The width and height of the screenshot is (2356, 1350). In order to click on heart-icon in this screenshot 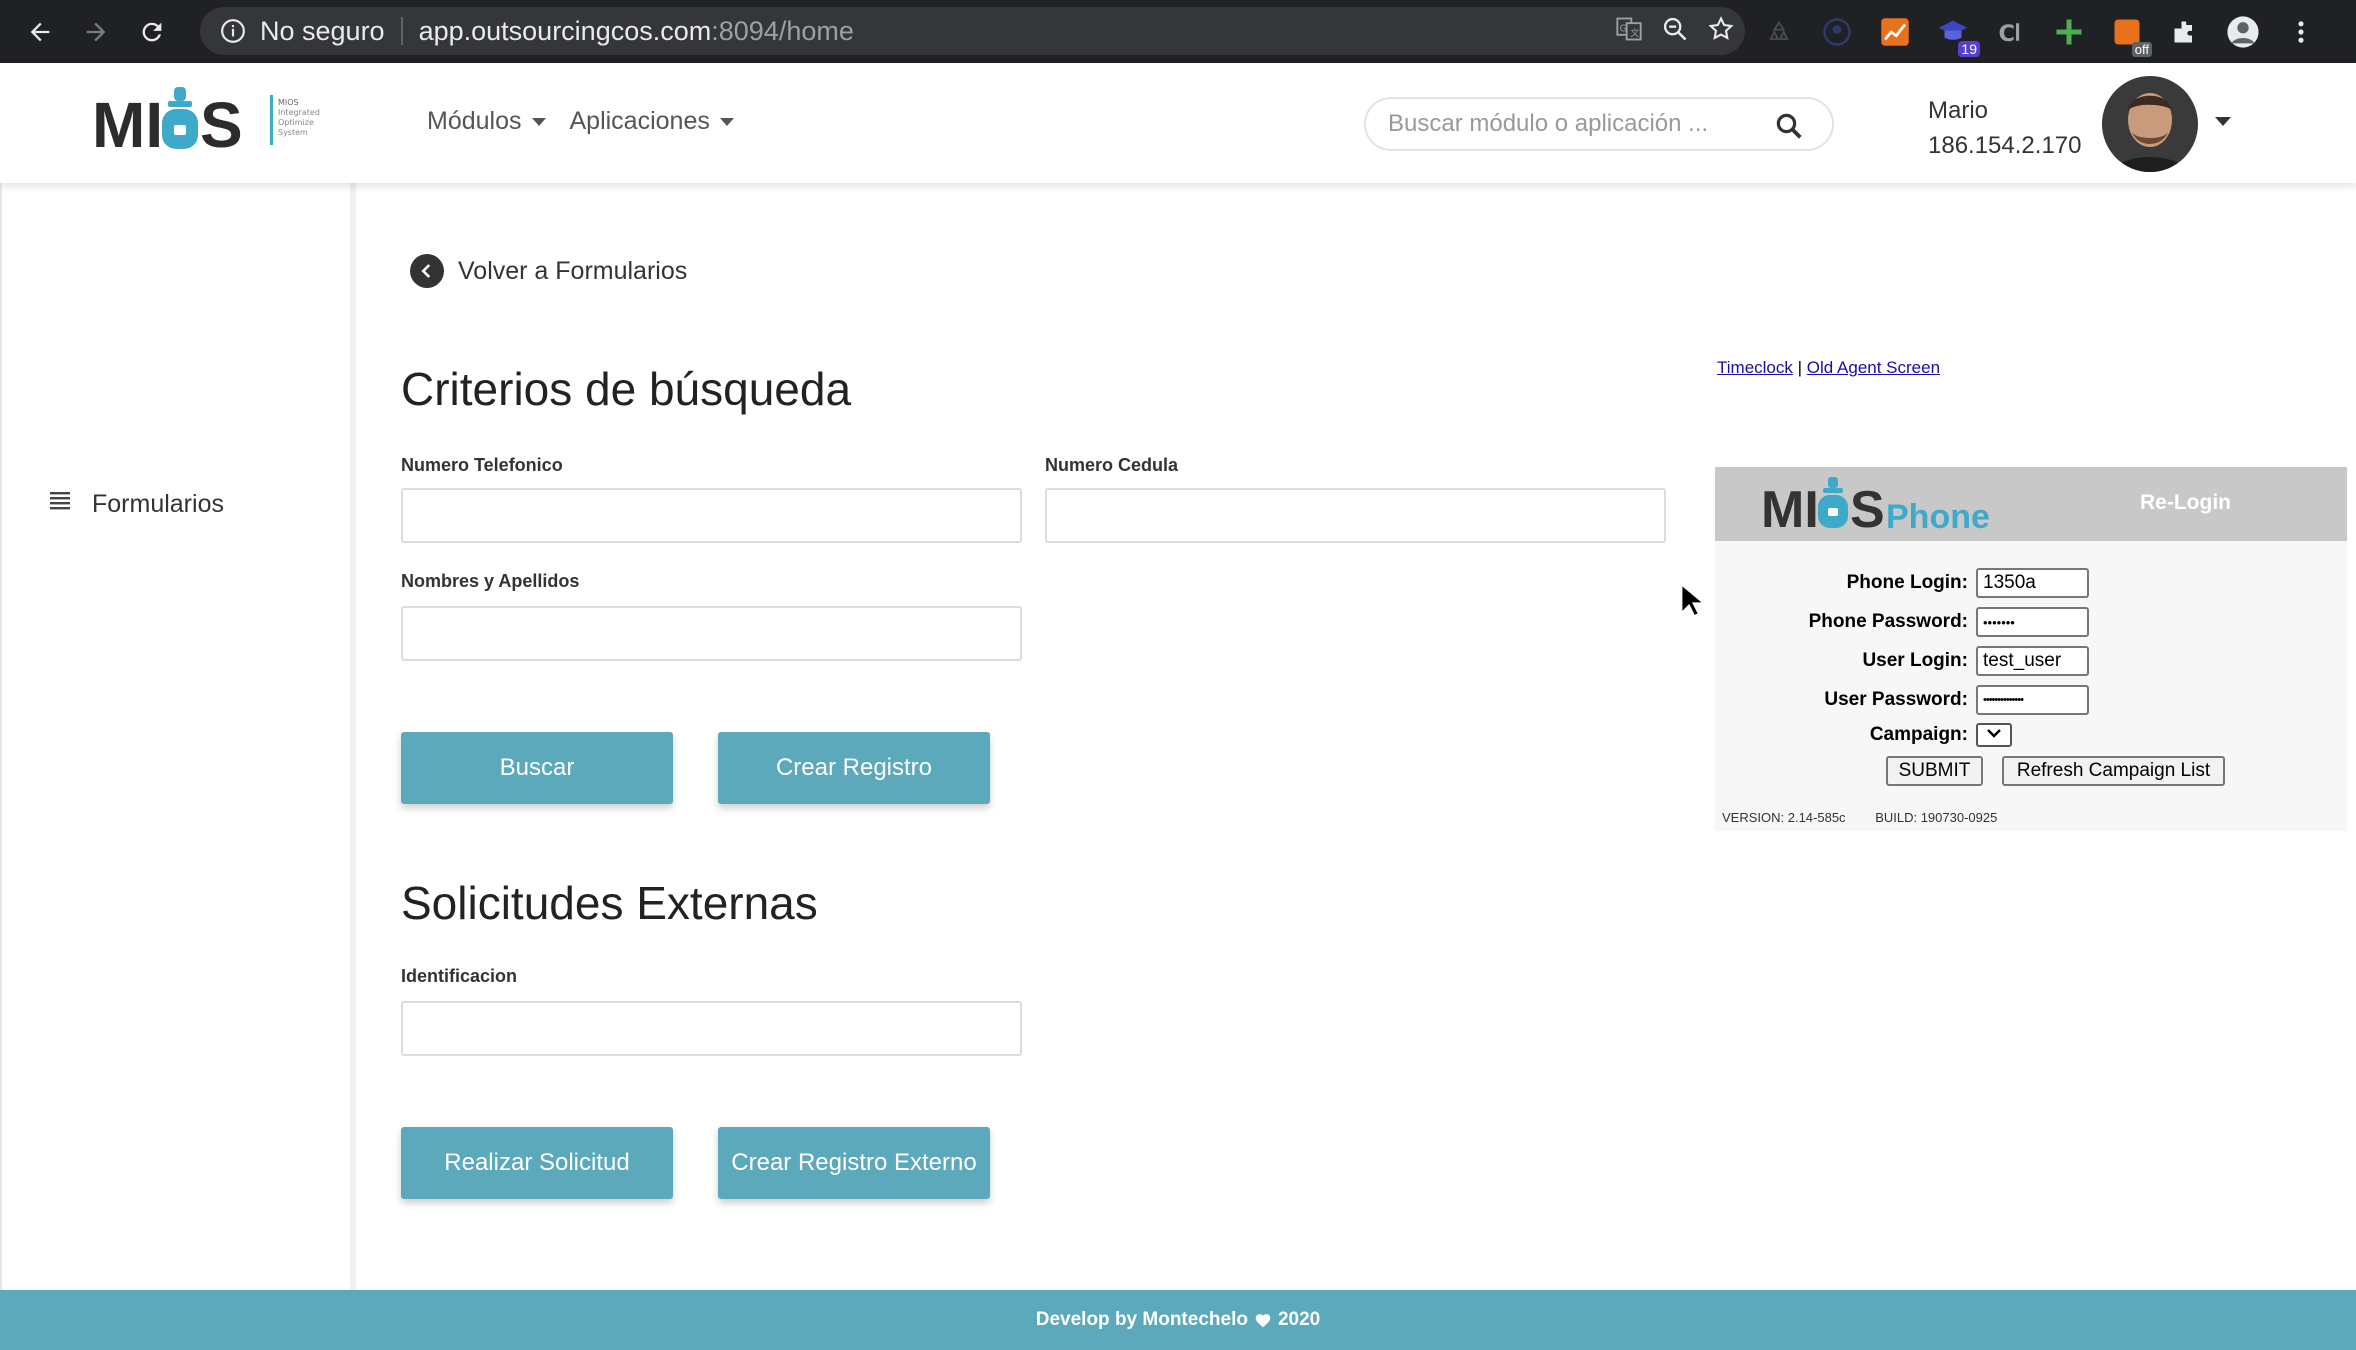, I will do `click(1263, 1320)`.